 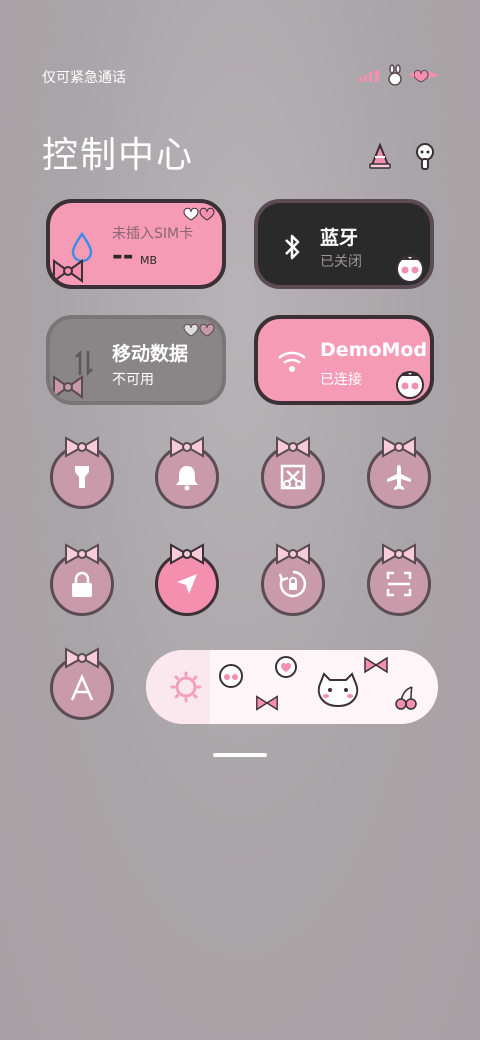 I want to click on sun-icon, so click(x=186, y=687).